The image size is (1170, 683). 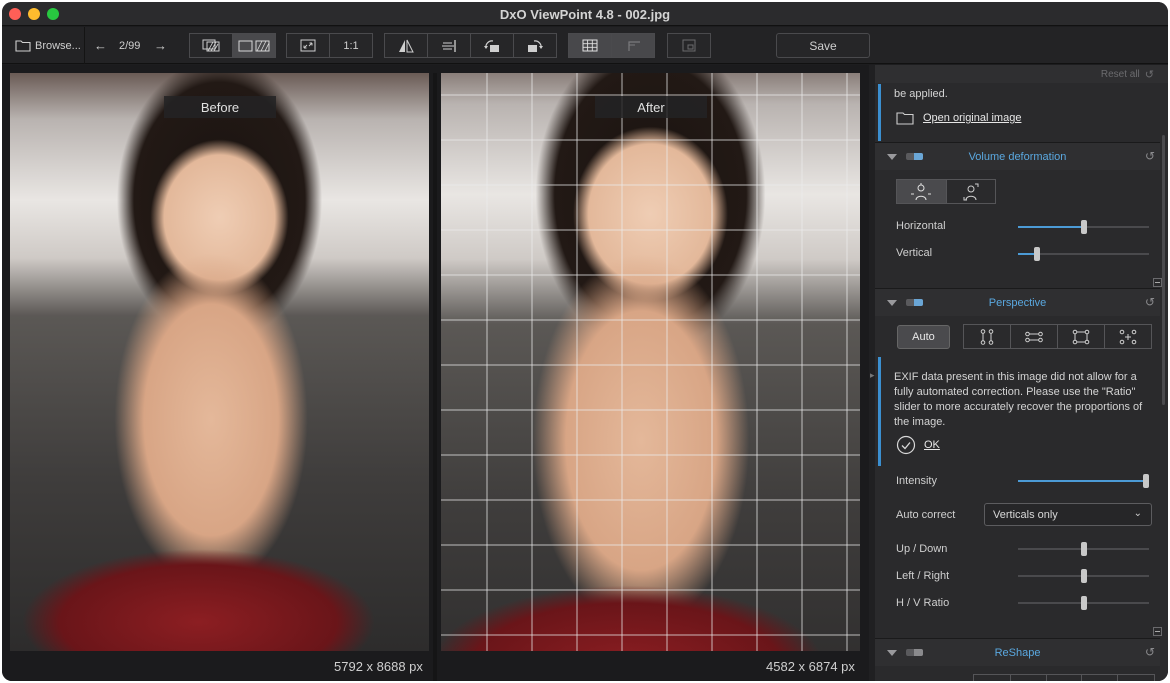 I want to click on volume-deformation-title: Volume deformation, so click(x=1017, y=157).